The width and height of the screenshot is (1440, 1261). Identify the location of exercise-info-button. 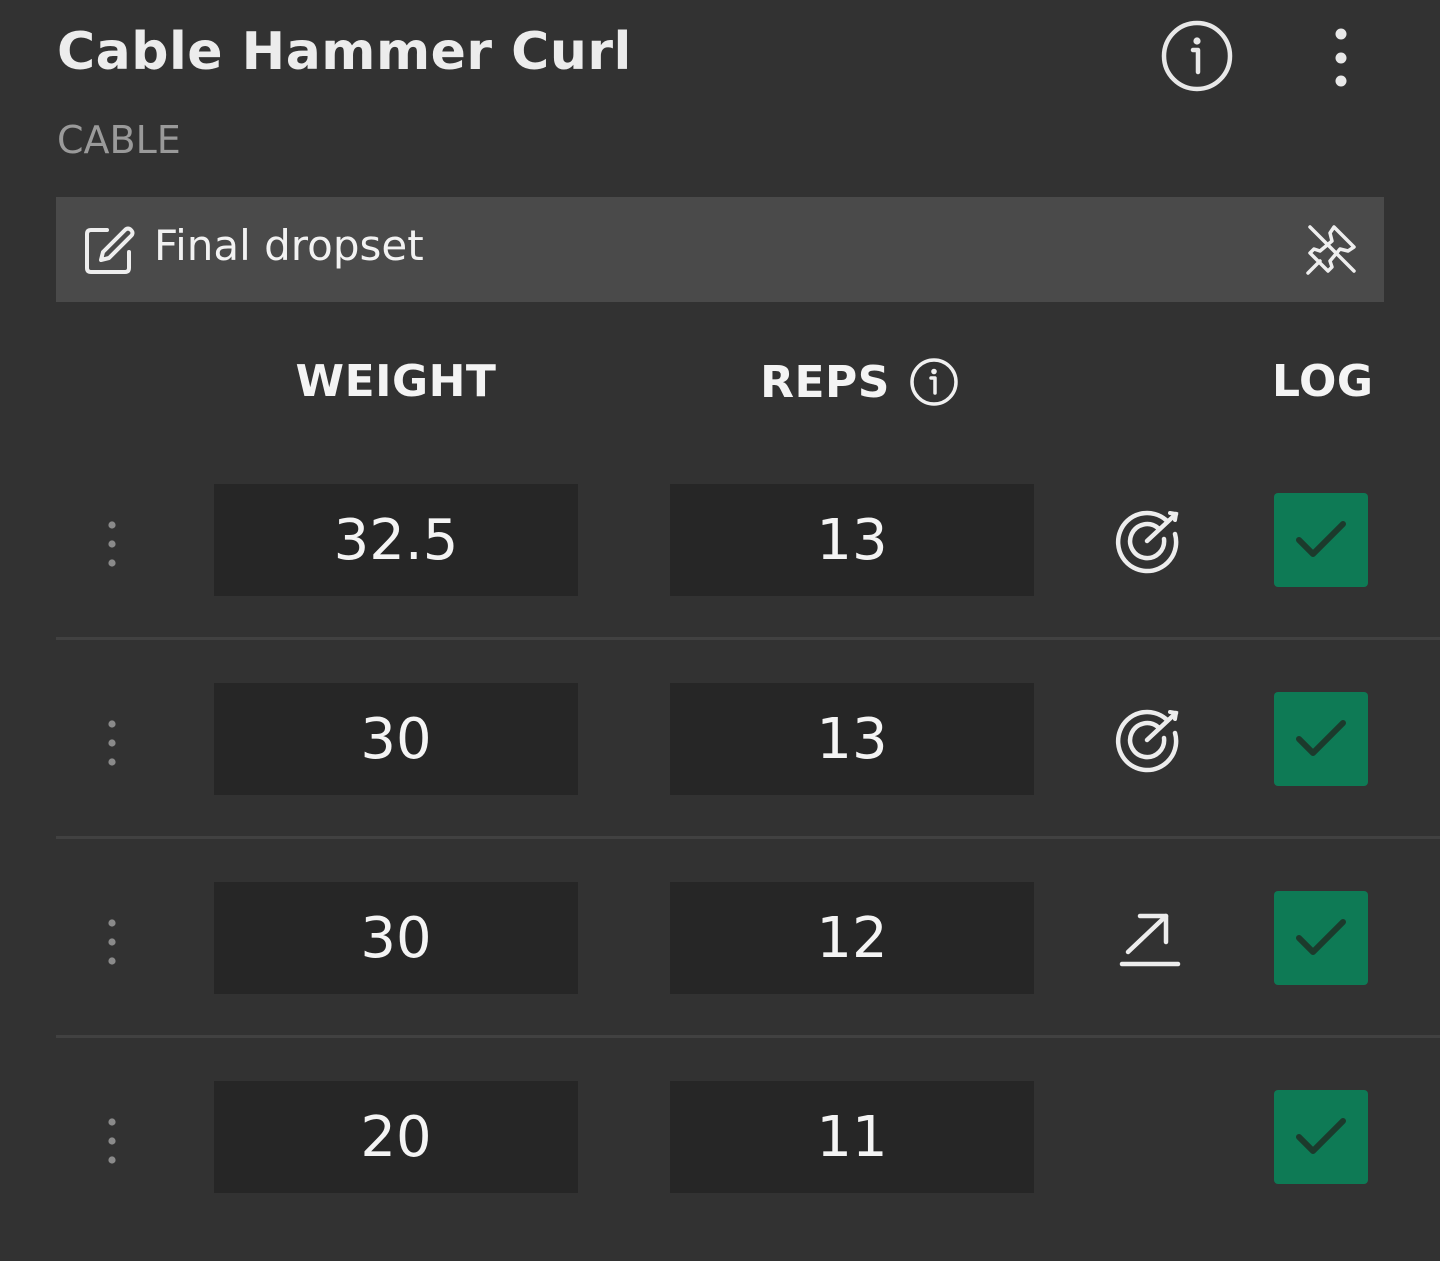
(1197, 56).